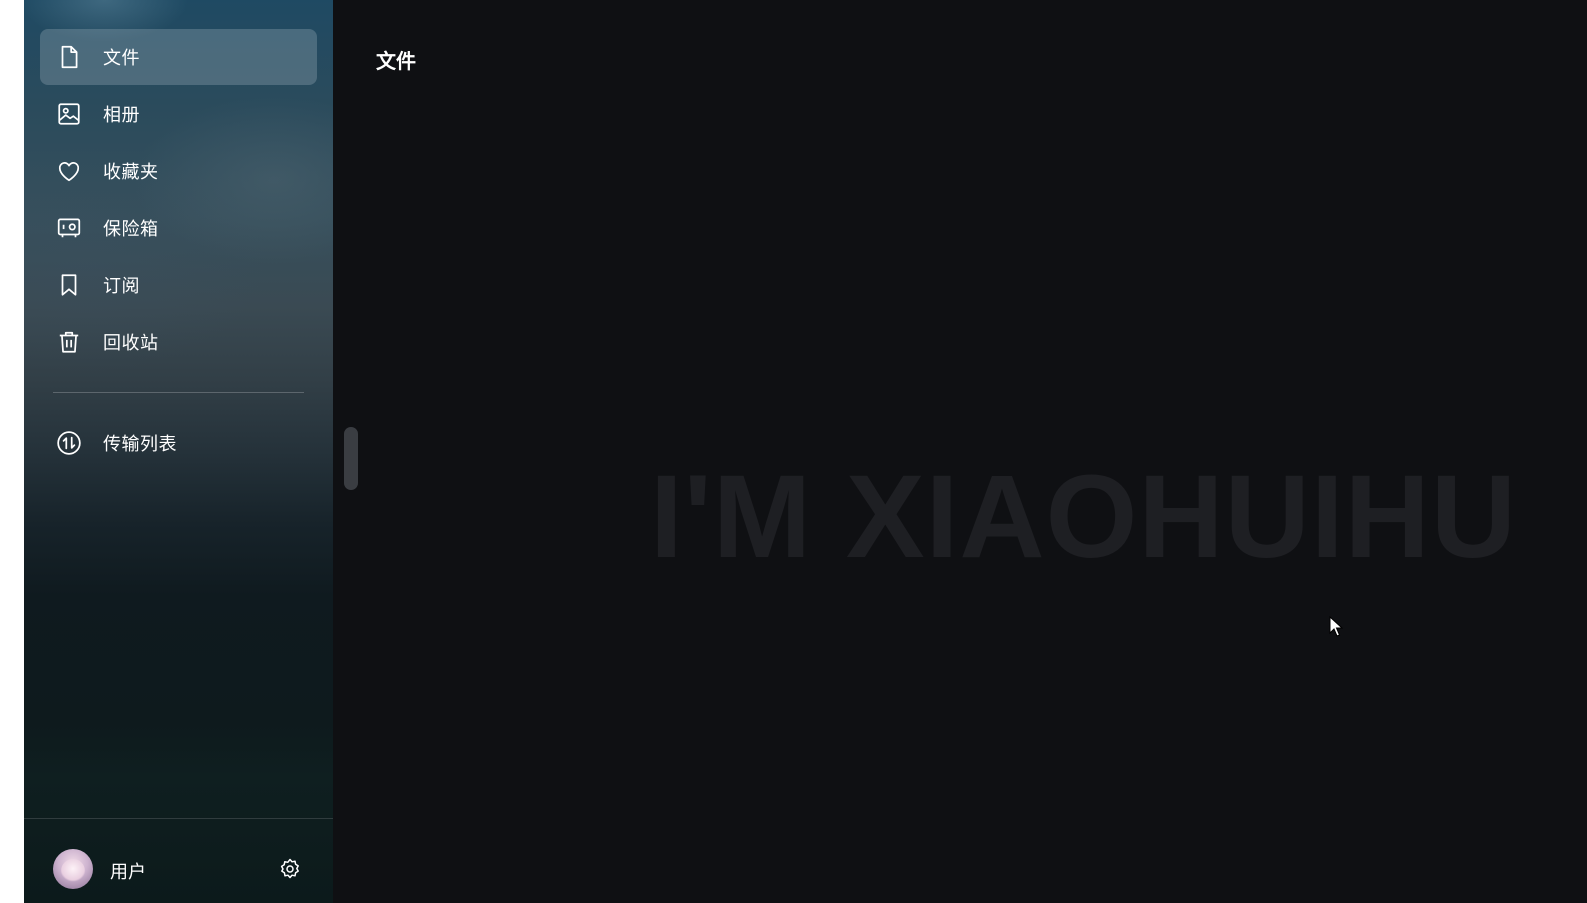 This screenshot has width=1587, height=903. What do you see at coordinates (128, 872) in the screenshot?
I see `username: 用户` at bounding box center [128, 872].